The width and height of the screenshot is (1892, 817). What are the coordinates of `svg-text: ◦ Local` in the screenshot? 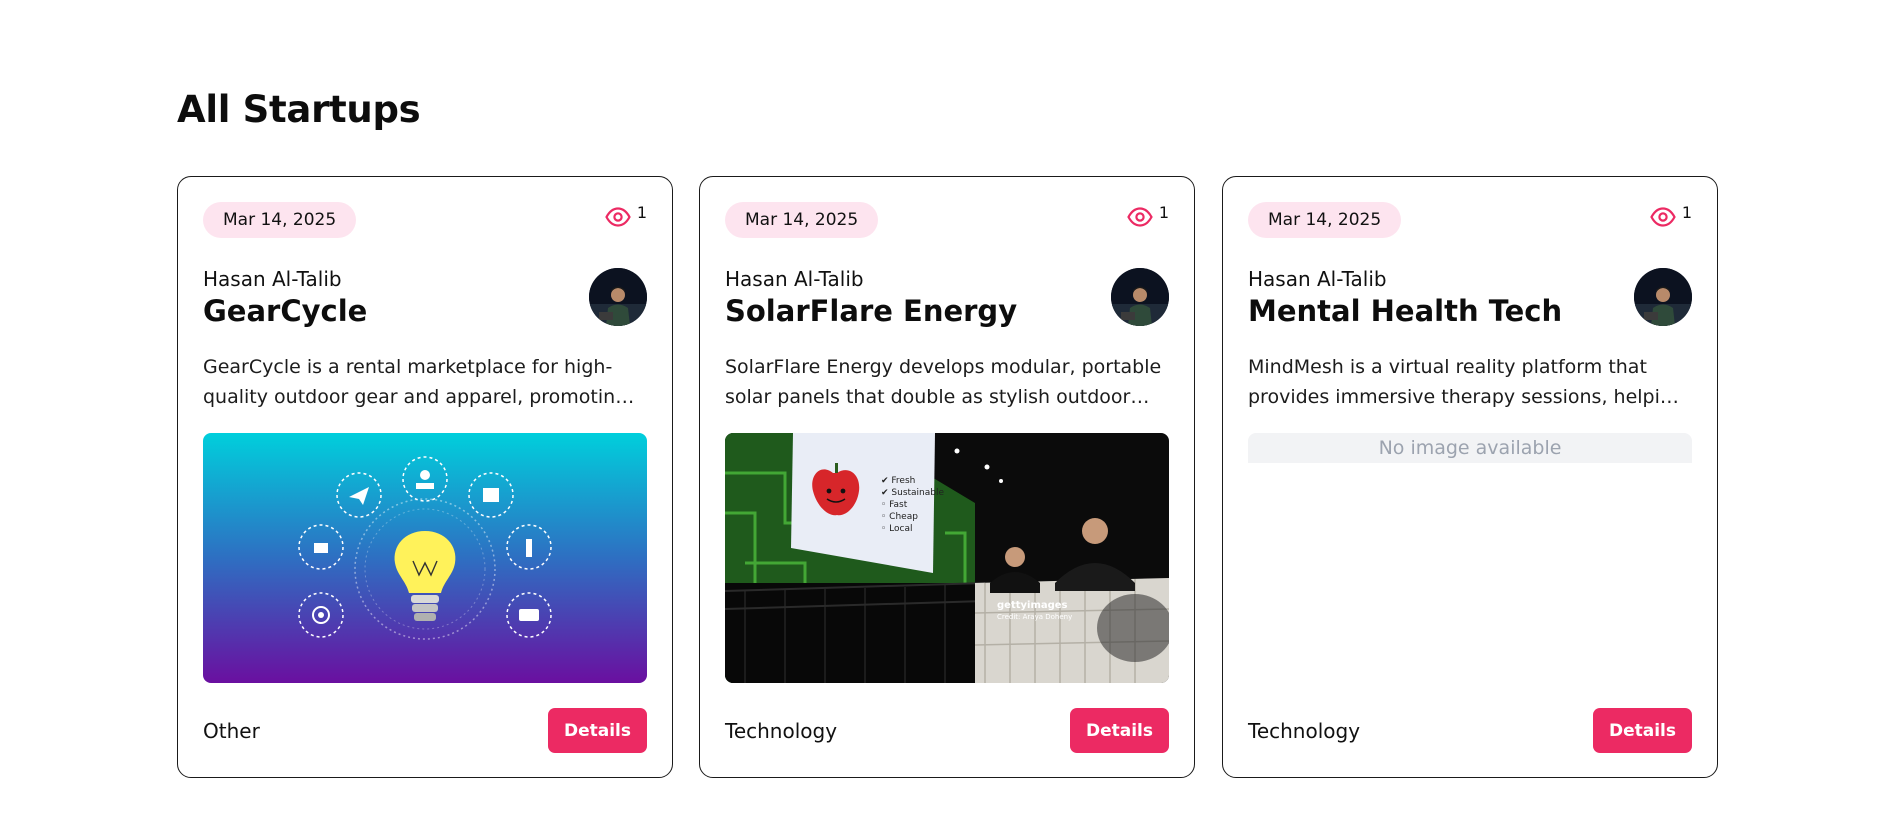 It's located at (897, 529).